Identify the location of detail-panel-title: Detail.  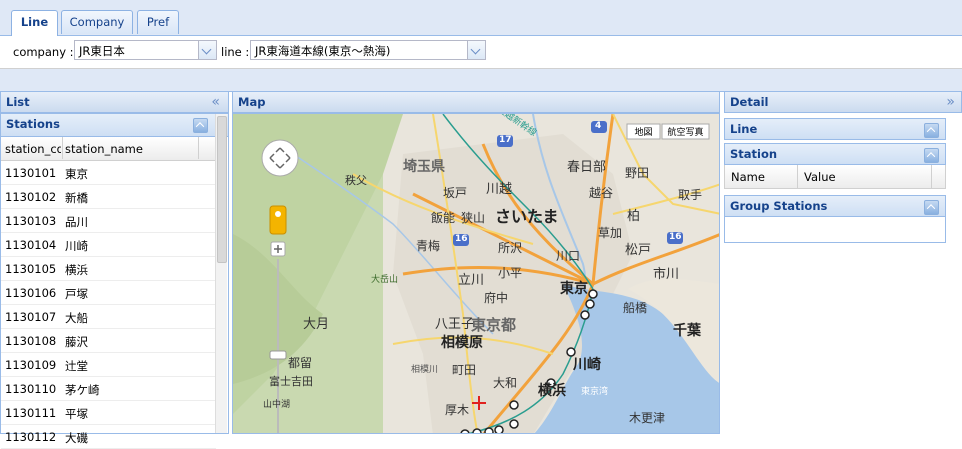
(749, 102).